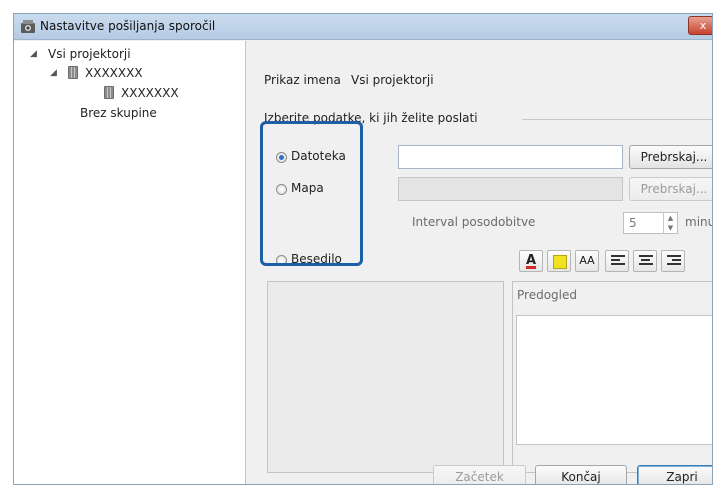  Describe the element at coordinates (150, 93) in the screenshot. I see `tree-item-projector: XXXXXXX` at that location.